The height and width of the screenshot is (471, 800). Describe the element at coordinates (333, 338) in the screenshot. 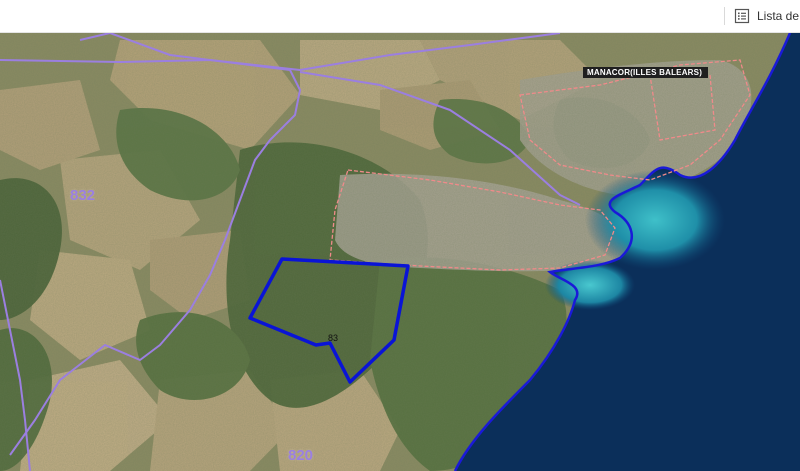

I see `selected-plot-label: 83` at that location.